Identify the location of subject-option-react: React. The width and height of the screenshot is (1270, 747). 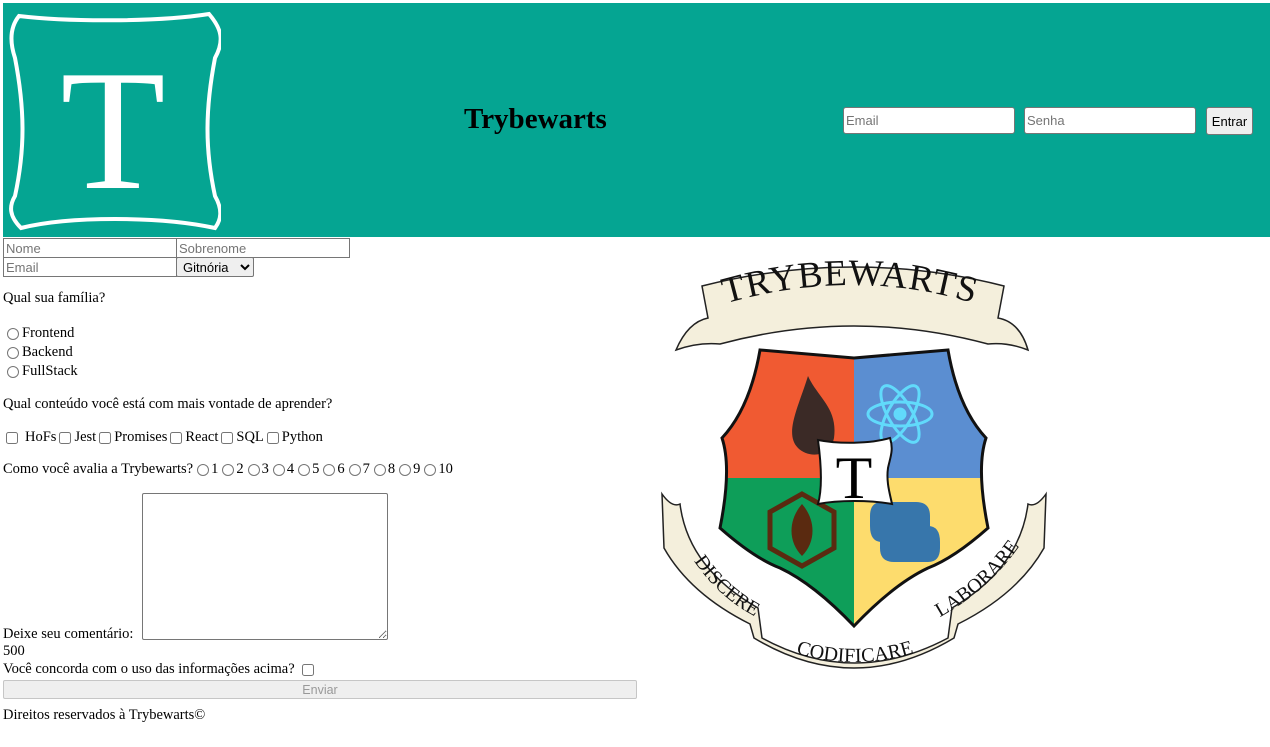
(194, 437).